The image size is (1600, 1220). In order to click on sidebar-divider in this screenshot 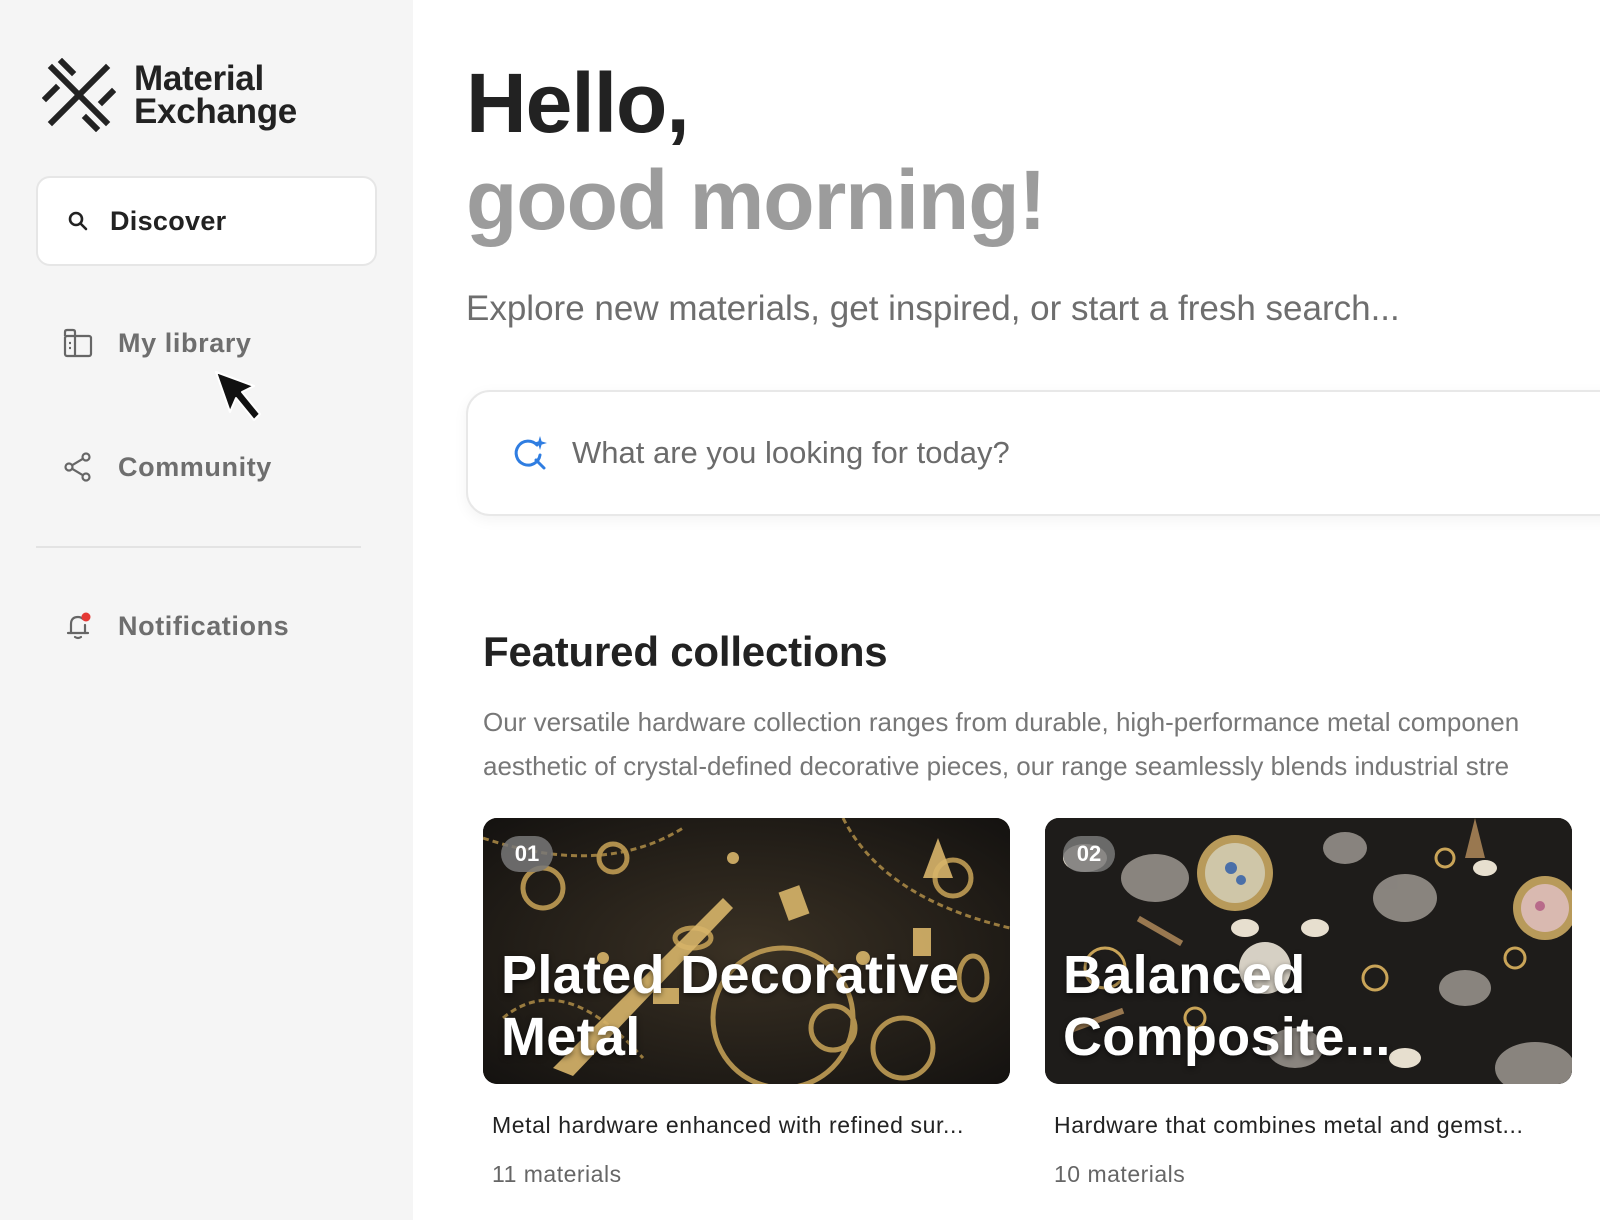, I will do `click(198, 547)`.